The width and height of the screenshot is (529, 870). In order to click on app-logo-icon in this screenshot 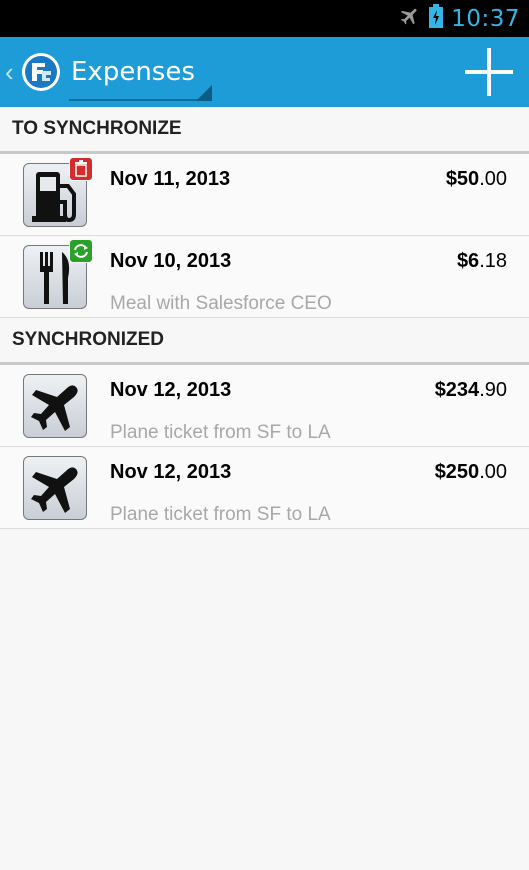, I will do `click(41, 72)`.